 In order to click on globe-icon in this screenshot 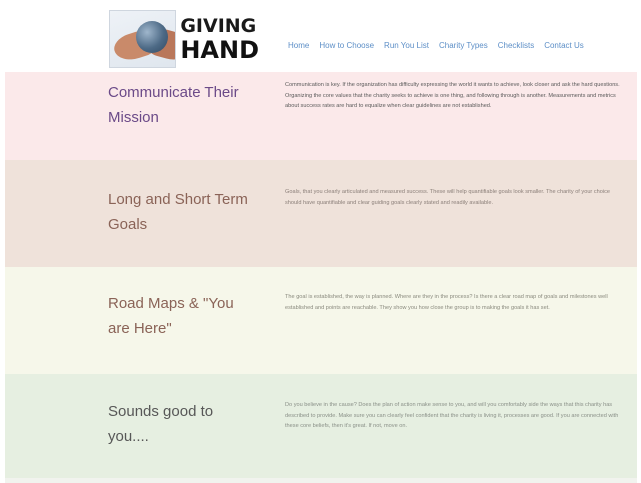, I will do `click(152, 37)`.